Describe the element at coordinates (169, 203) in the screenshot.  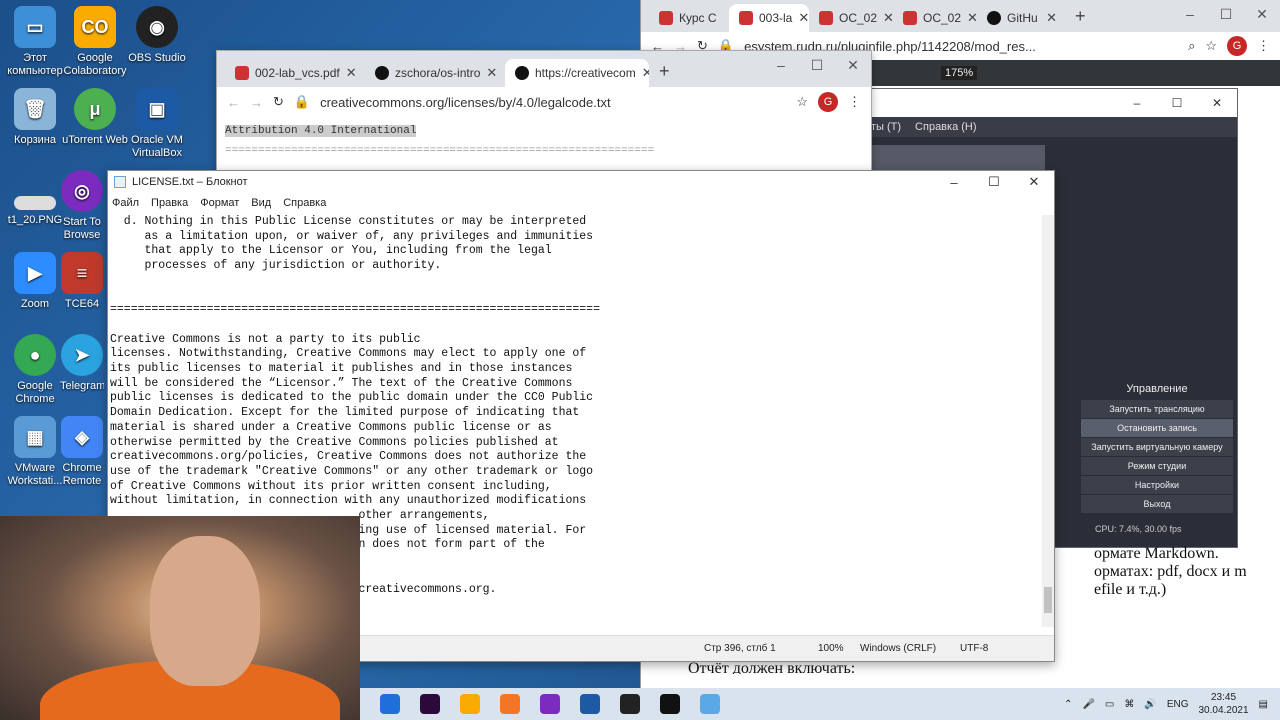
I see `menu-edit: Правка` at that location.